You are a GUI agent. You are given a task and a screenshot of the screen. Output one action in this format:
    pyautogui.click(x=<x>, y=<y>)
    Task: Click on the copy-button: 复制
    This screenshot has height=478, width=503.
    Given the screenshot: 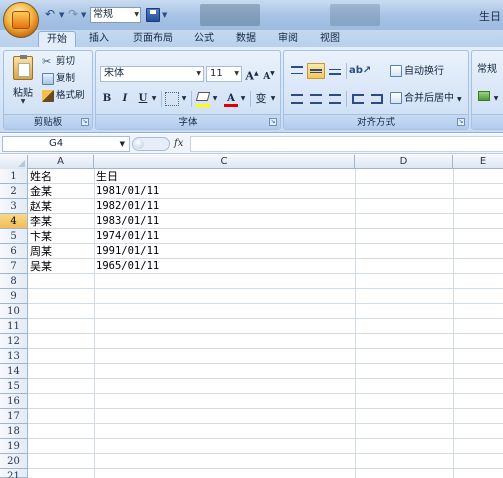 What is the action you would take?
    pyautogui.click(x=58, y=79)
    